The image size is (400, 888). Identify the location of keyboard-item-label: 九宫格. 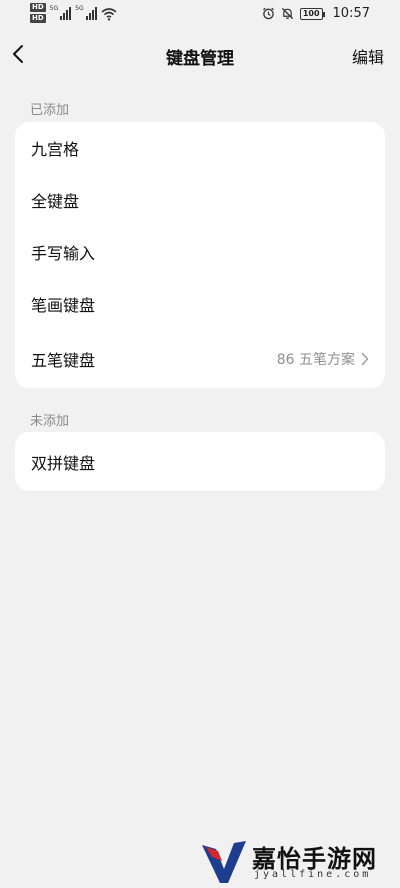
(55, 149).